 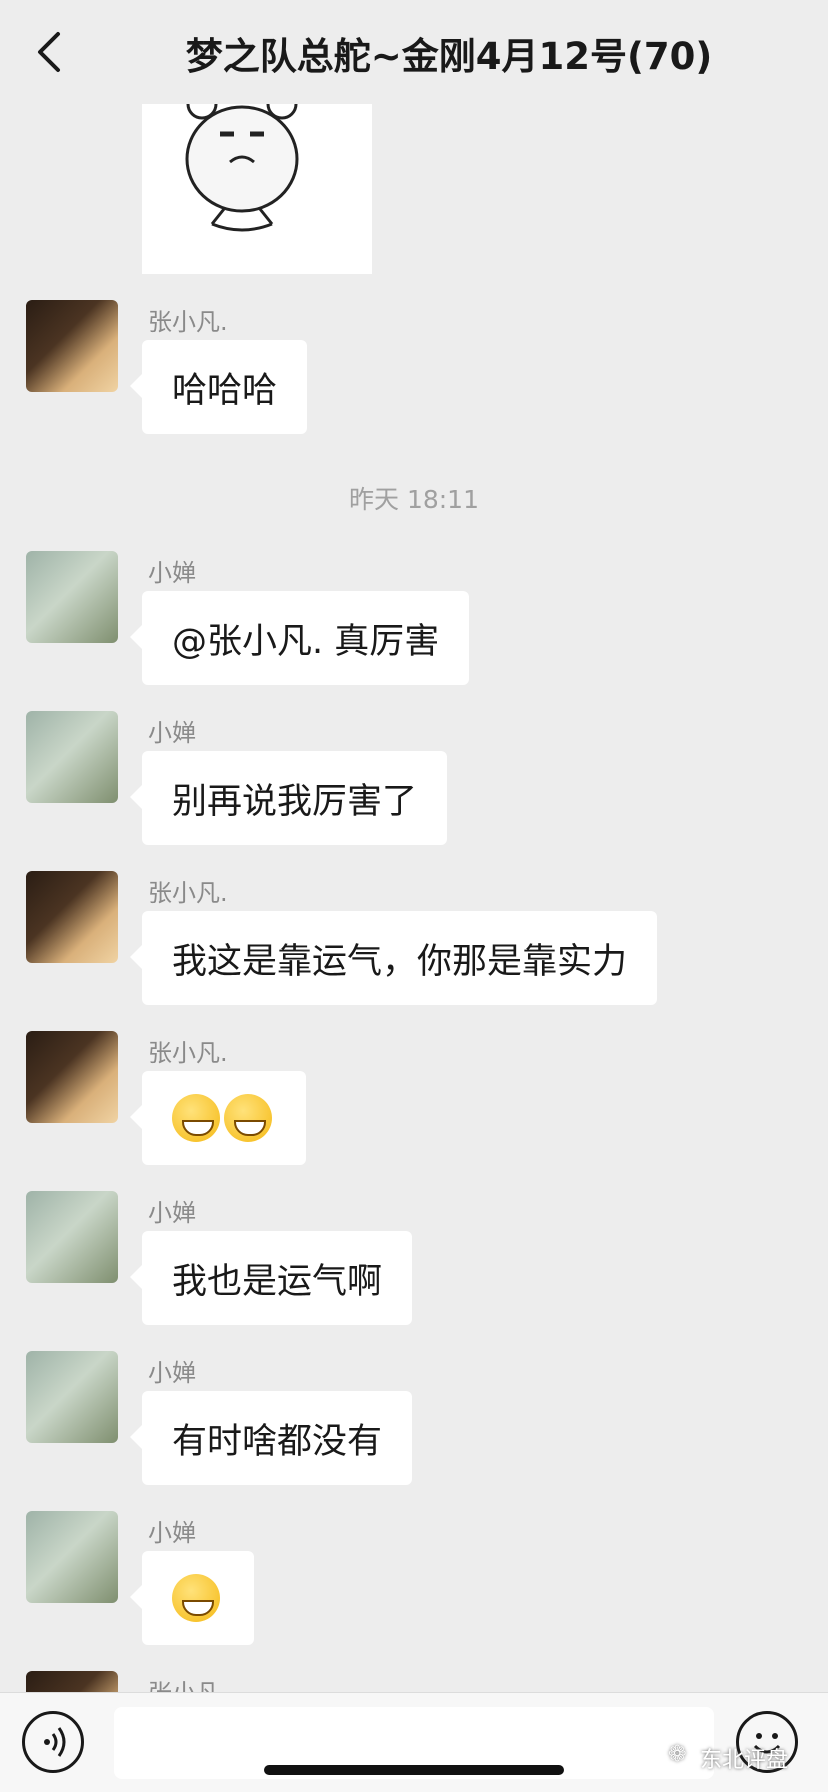 What do you see at coordinates (744, 1760) in the screenshot?
I see `watermark: 东北评盘` at bounding box center [744, 1760].